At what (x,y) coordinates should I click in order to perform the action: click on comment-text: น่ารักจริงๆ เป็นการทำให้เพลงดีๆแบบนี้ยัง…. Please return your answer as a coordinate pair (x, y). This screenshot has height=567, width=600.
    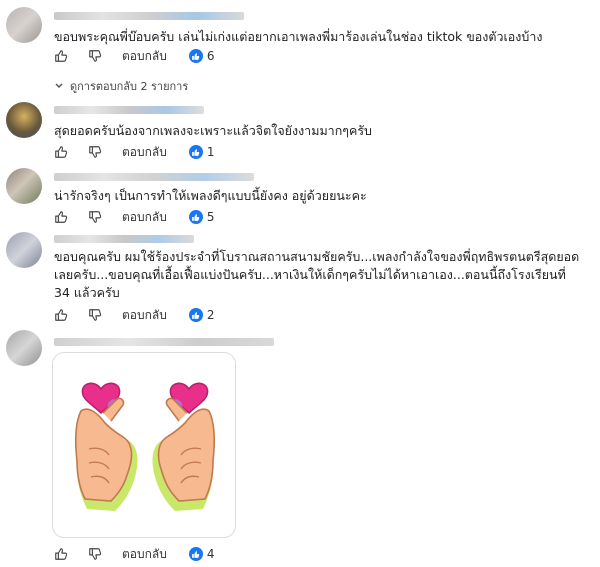
    Looking at the image, I should click on (210, 195).